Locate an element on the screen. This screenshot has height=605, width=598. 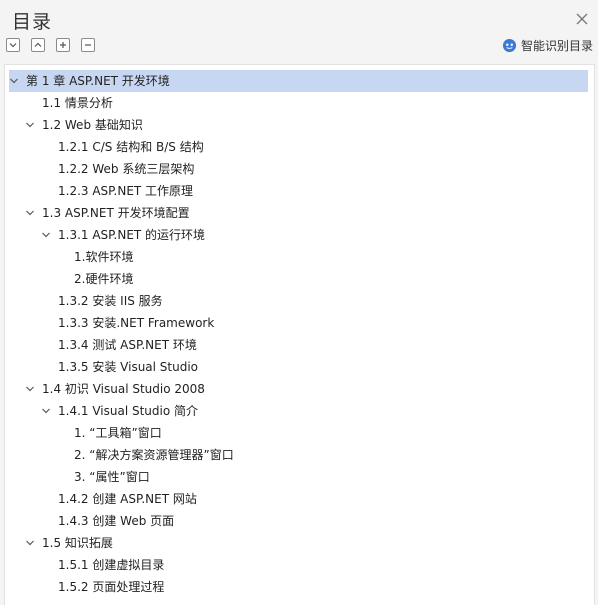
ai-assistant-icon is located at coordinates (509, 45).